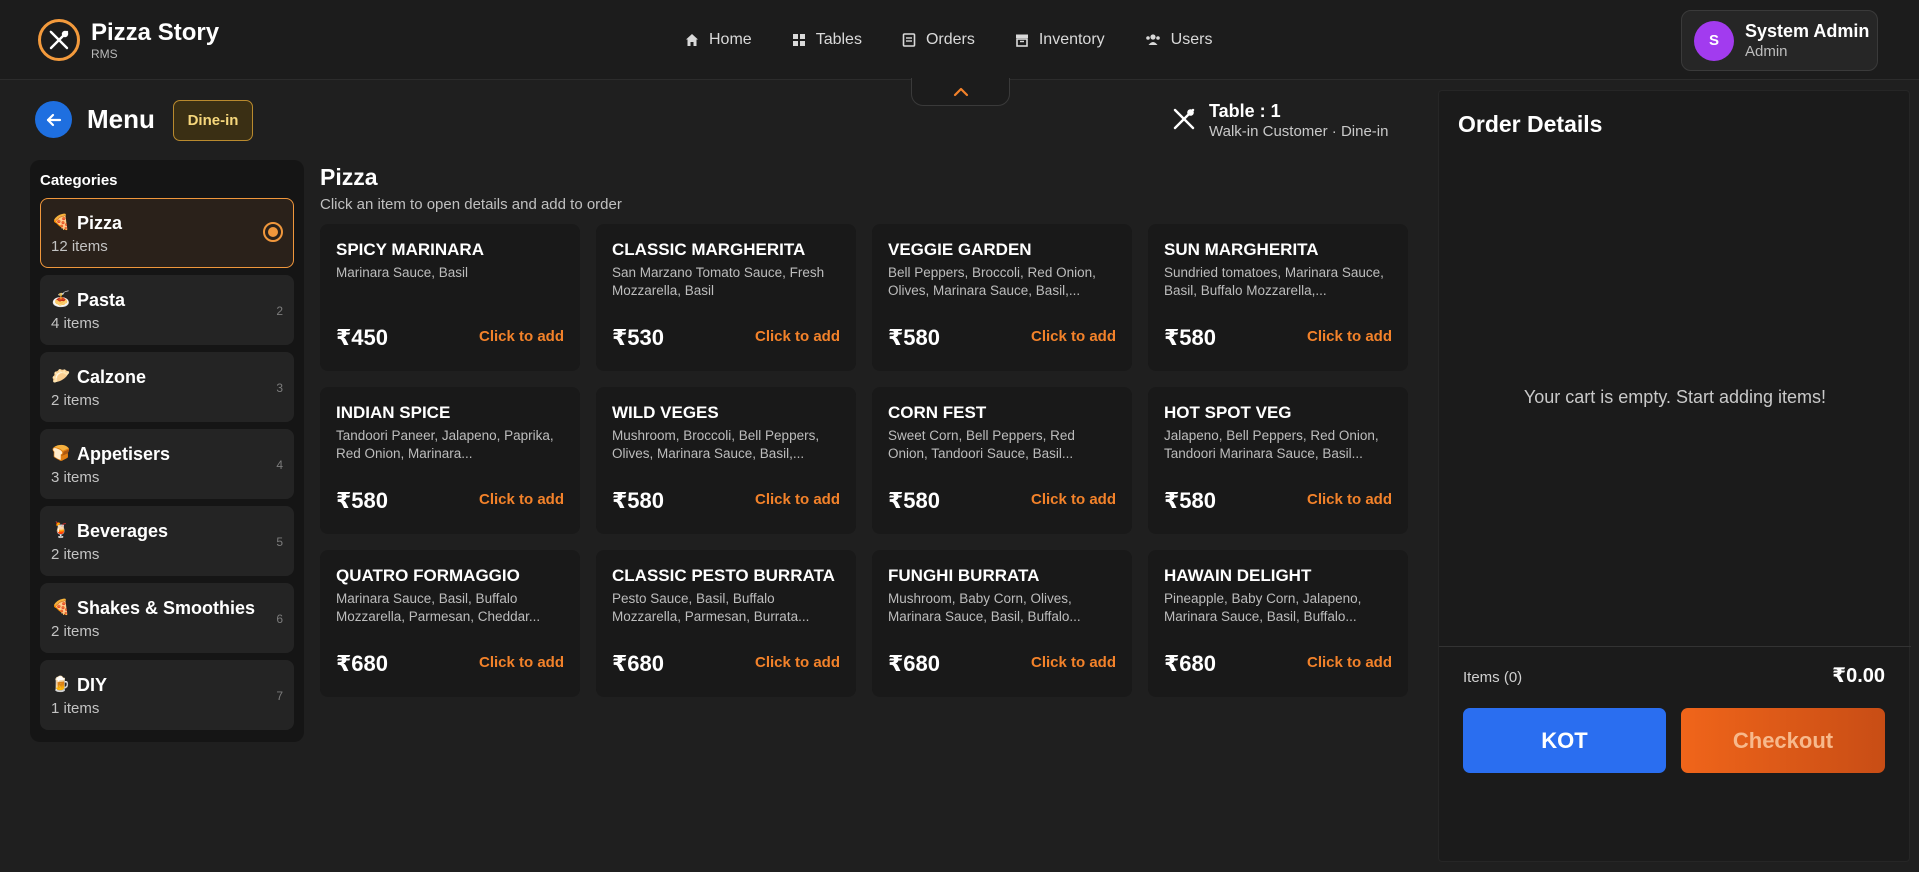 This screenshot has width=1919, height=872. Describe the element at coordinates (1191, 39) in the screenshot. I see `nav-users-label: Users` at that location.